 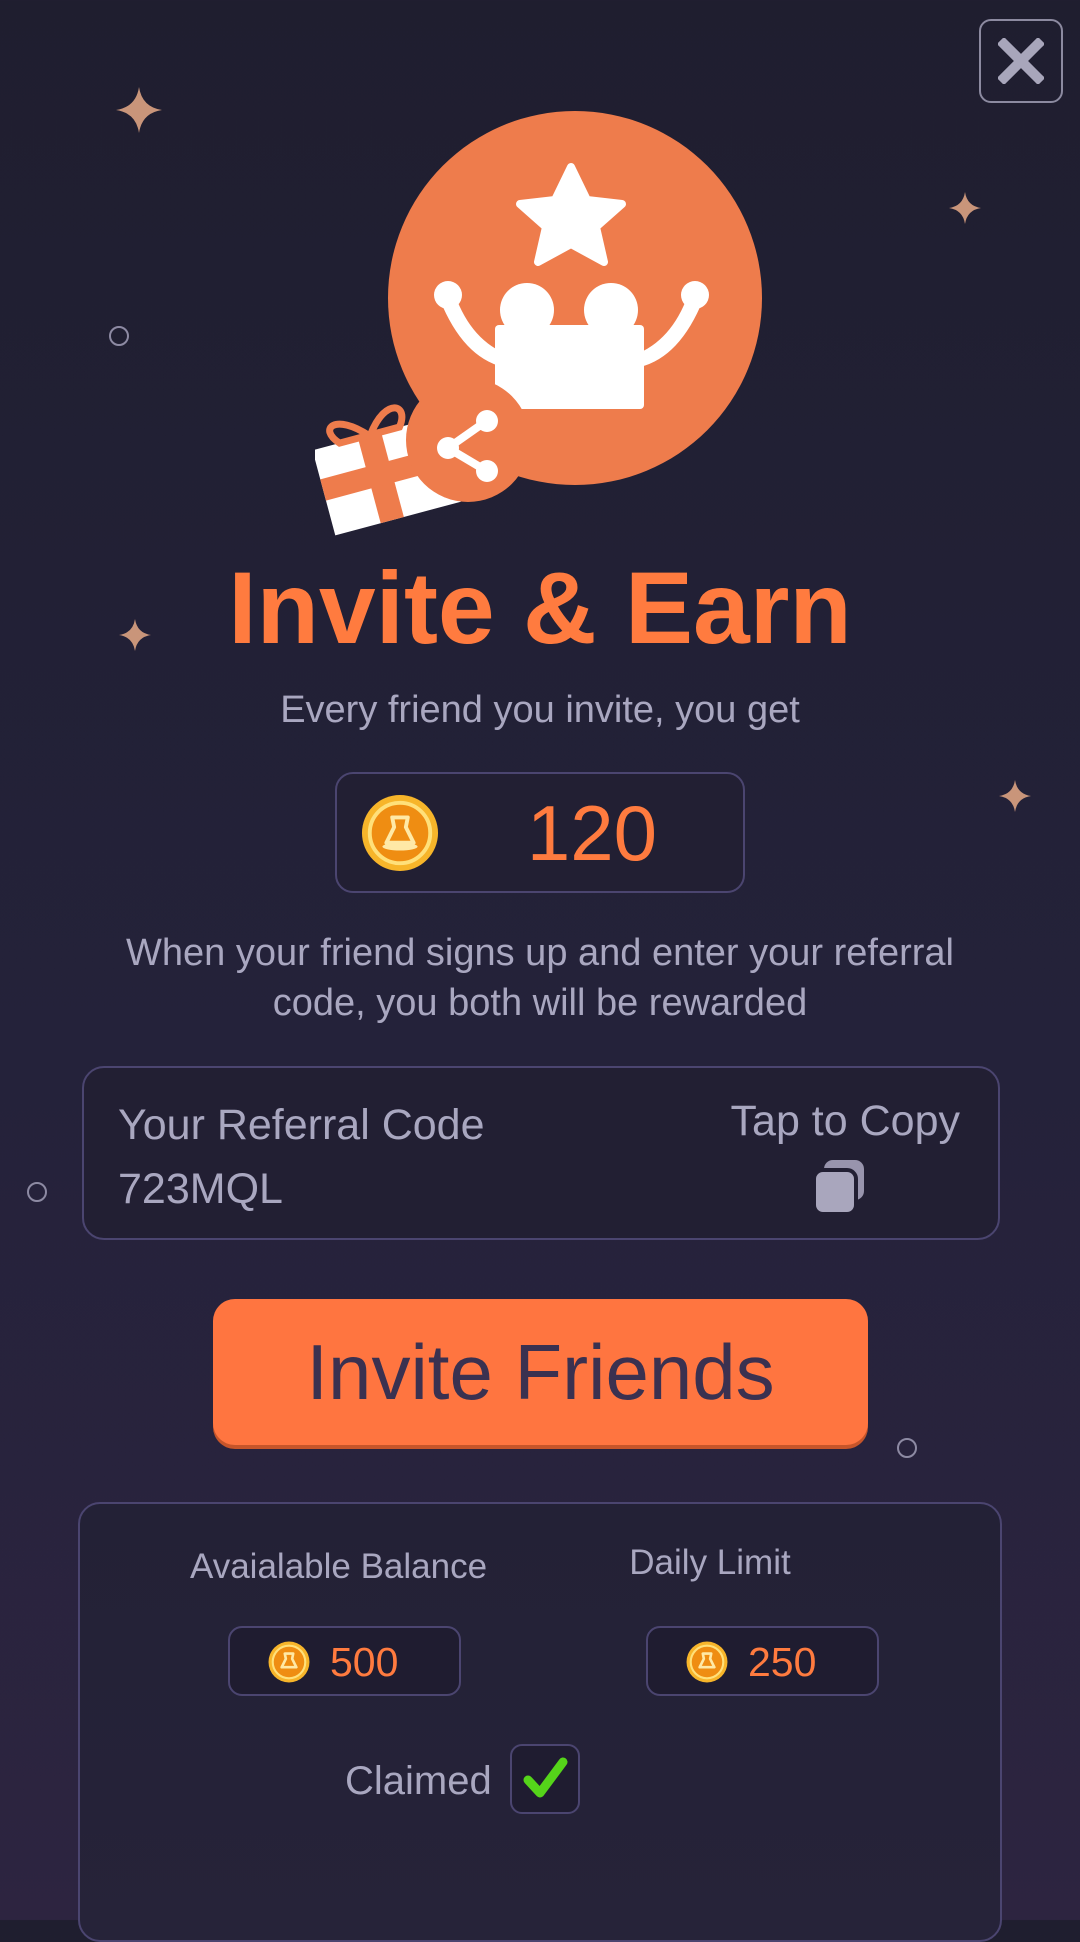 I want to click on claimed-checkbox, so click(x=545, y=1779).